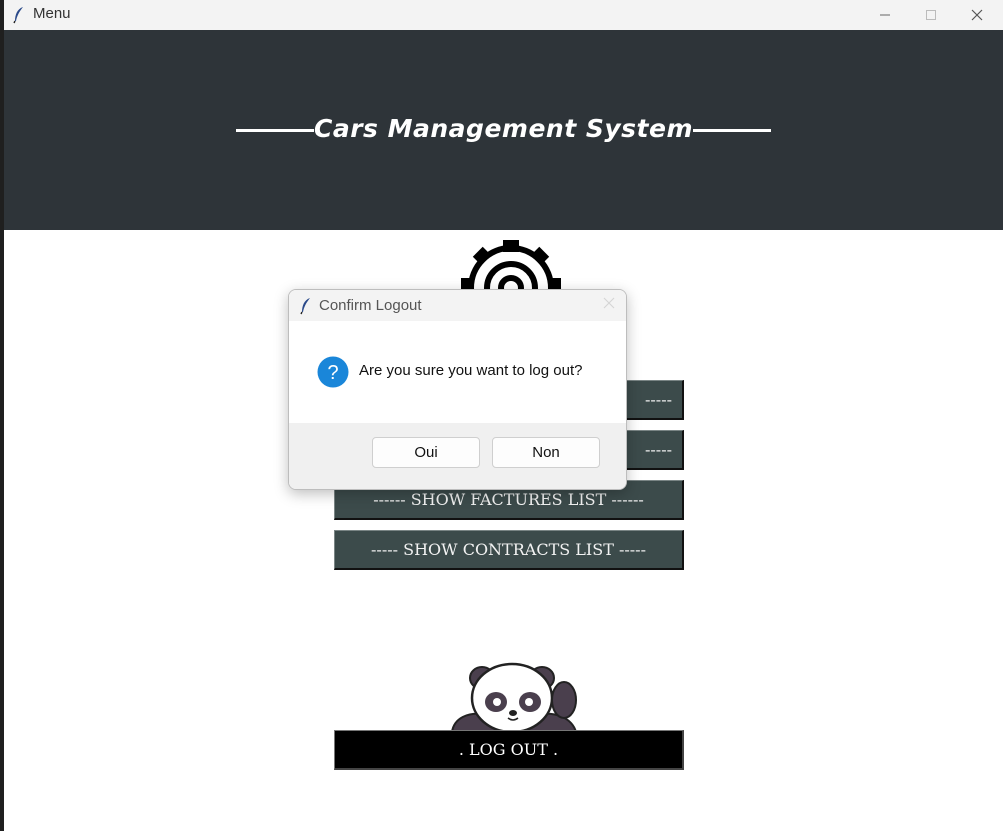 The width and height of the screenshot is (1003, 831). I want to click on question-icon: ?, so click(333, 372).